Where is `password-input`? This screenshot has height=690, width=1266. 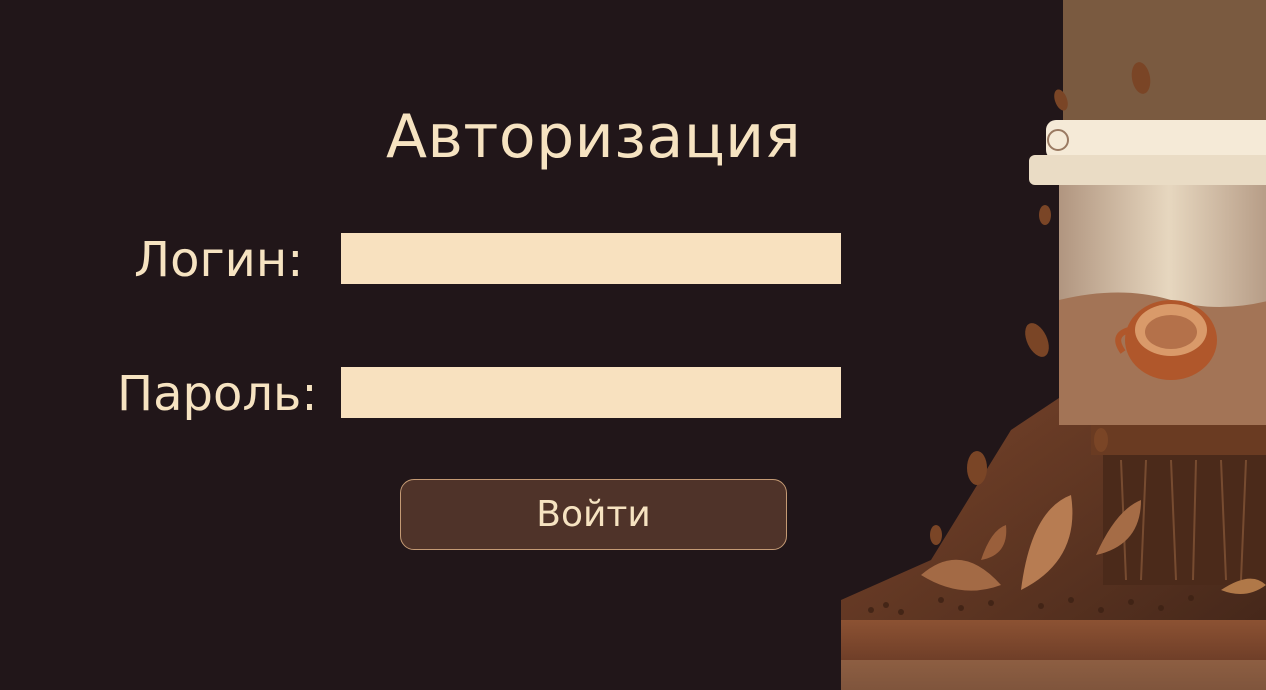 password-input is located at coordinates (591, 392).